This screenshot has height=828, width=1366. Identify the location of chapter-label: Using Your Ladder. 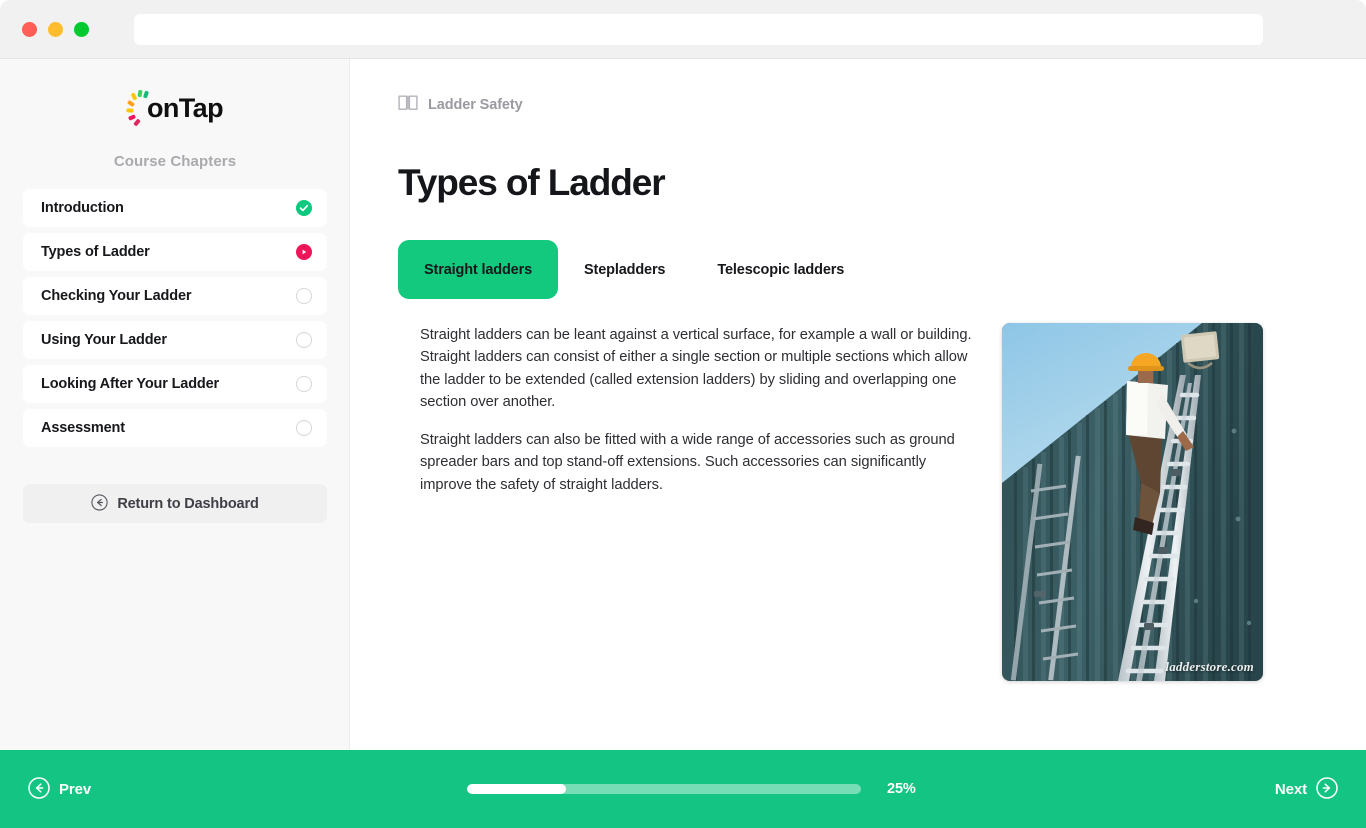
(104, 340).